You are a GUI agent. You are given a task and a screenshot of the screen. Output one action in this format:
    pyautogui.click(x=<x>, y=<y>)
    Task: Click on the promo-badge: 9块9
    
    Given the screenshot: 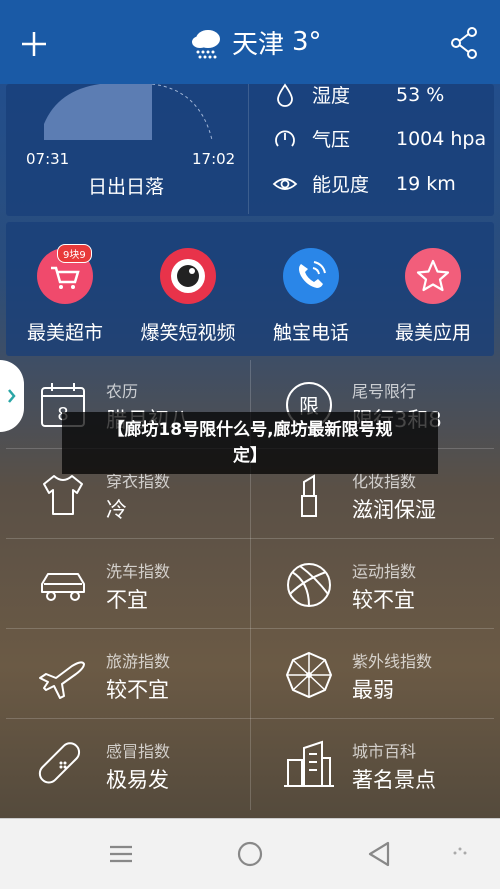 What is the action you would take?
    pyautogui.click(x=74, y=253)
    